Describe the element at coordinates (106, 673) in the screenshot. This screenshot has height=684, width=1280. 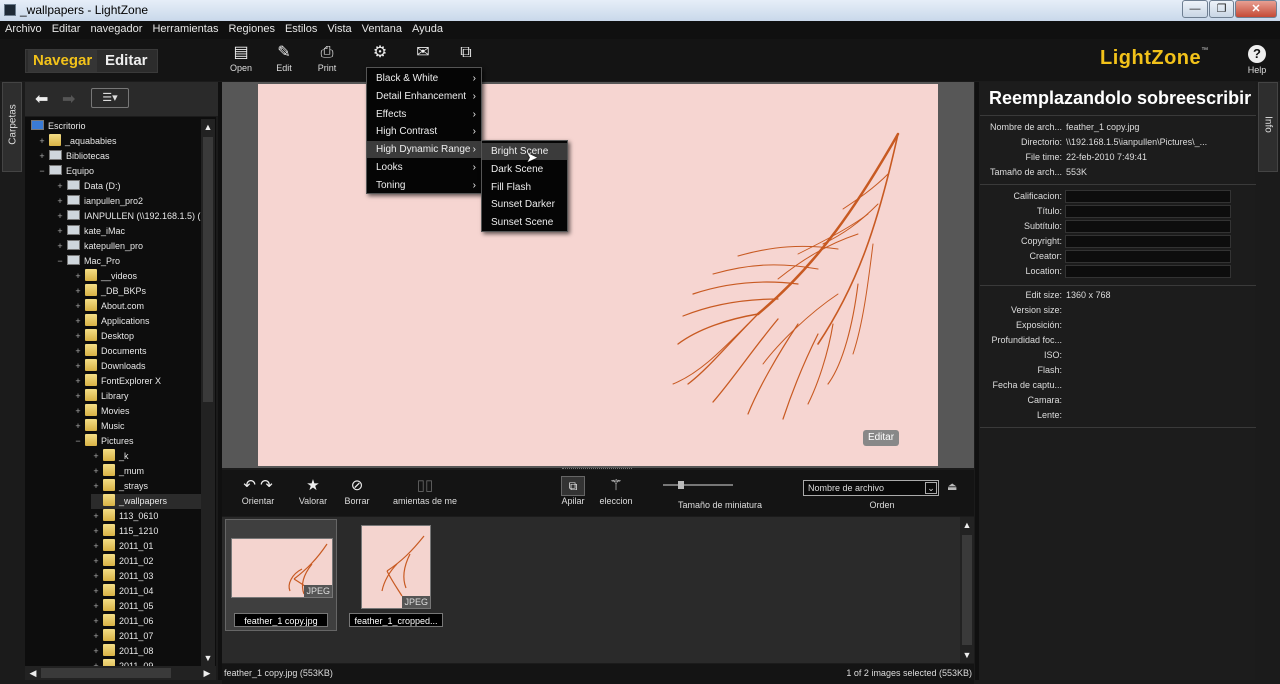
I see `tree-hscroll-thumb` at that location.